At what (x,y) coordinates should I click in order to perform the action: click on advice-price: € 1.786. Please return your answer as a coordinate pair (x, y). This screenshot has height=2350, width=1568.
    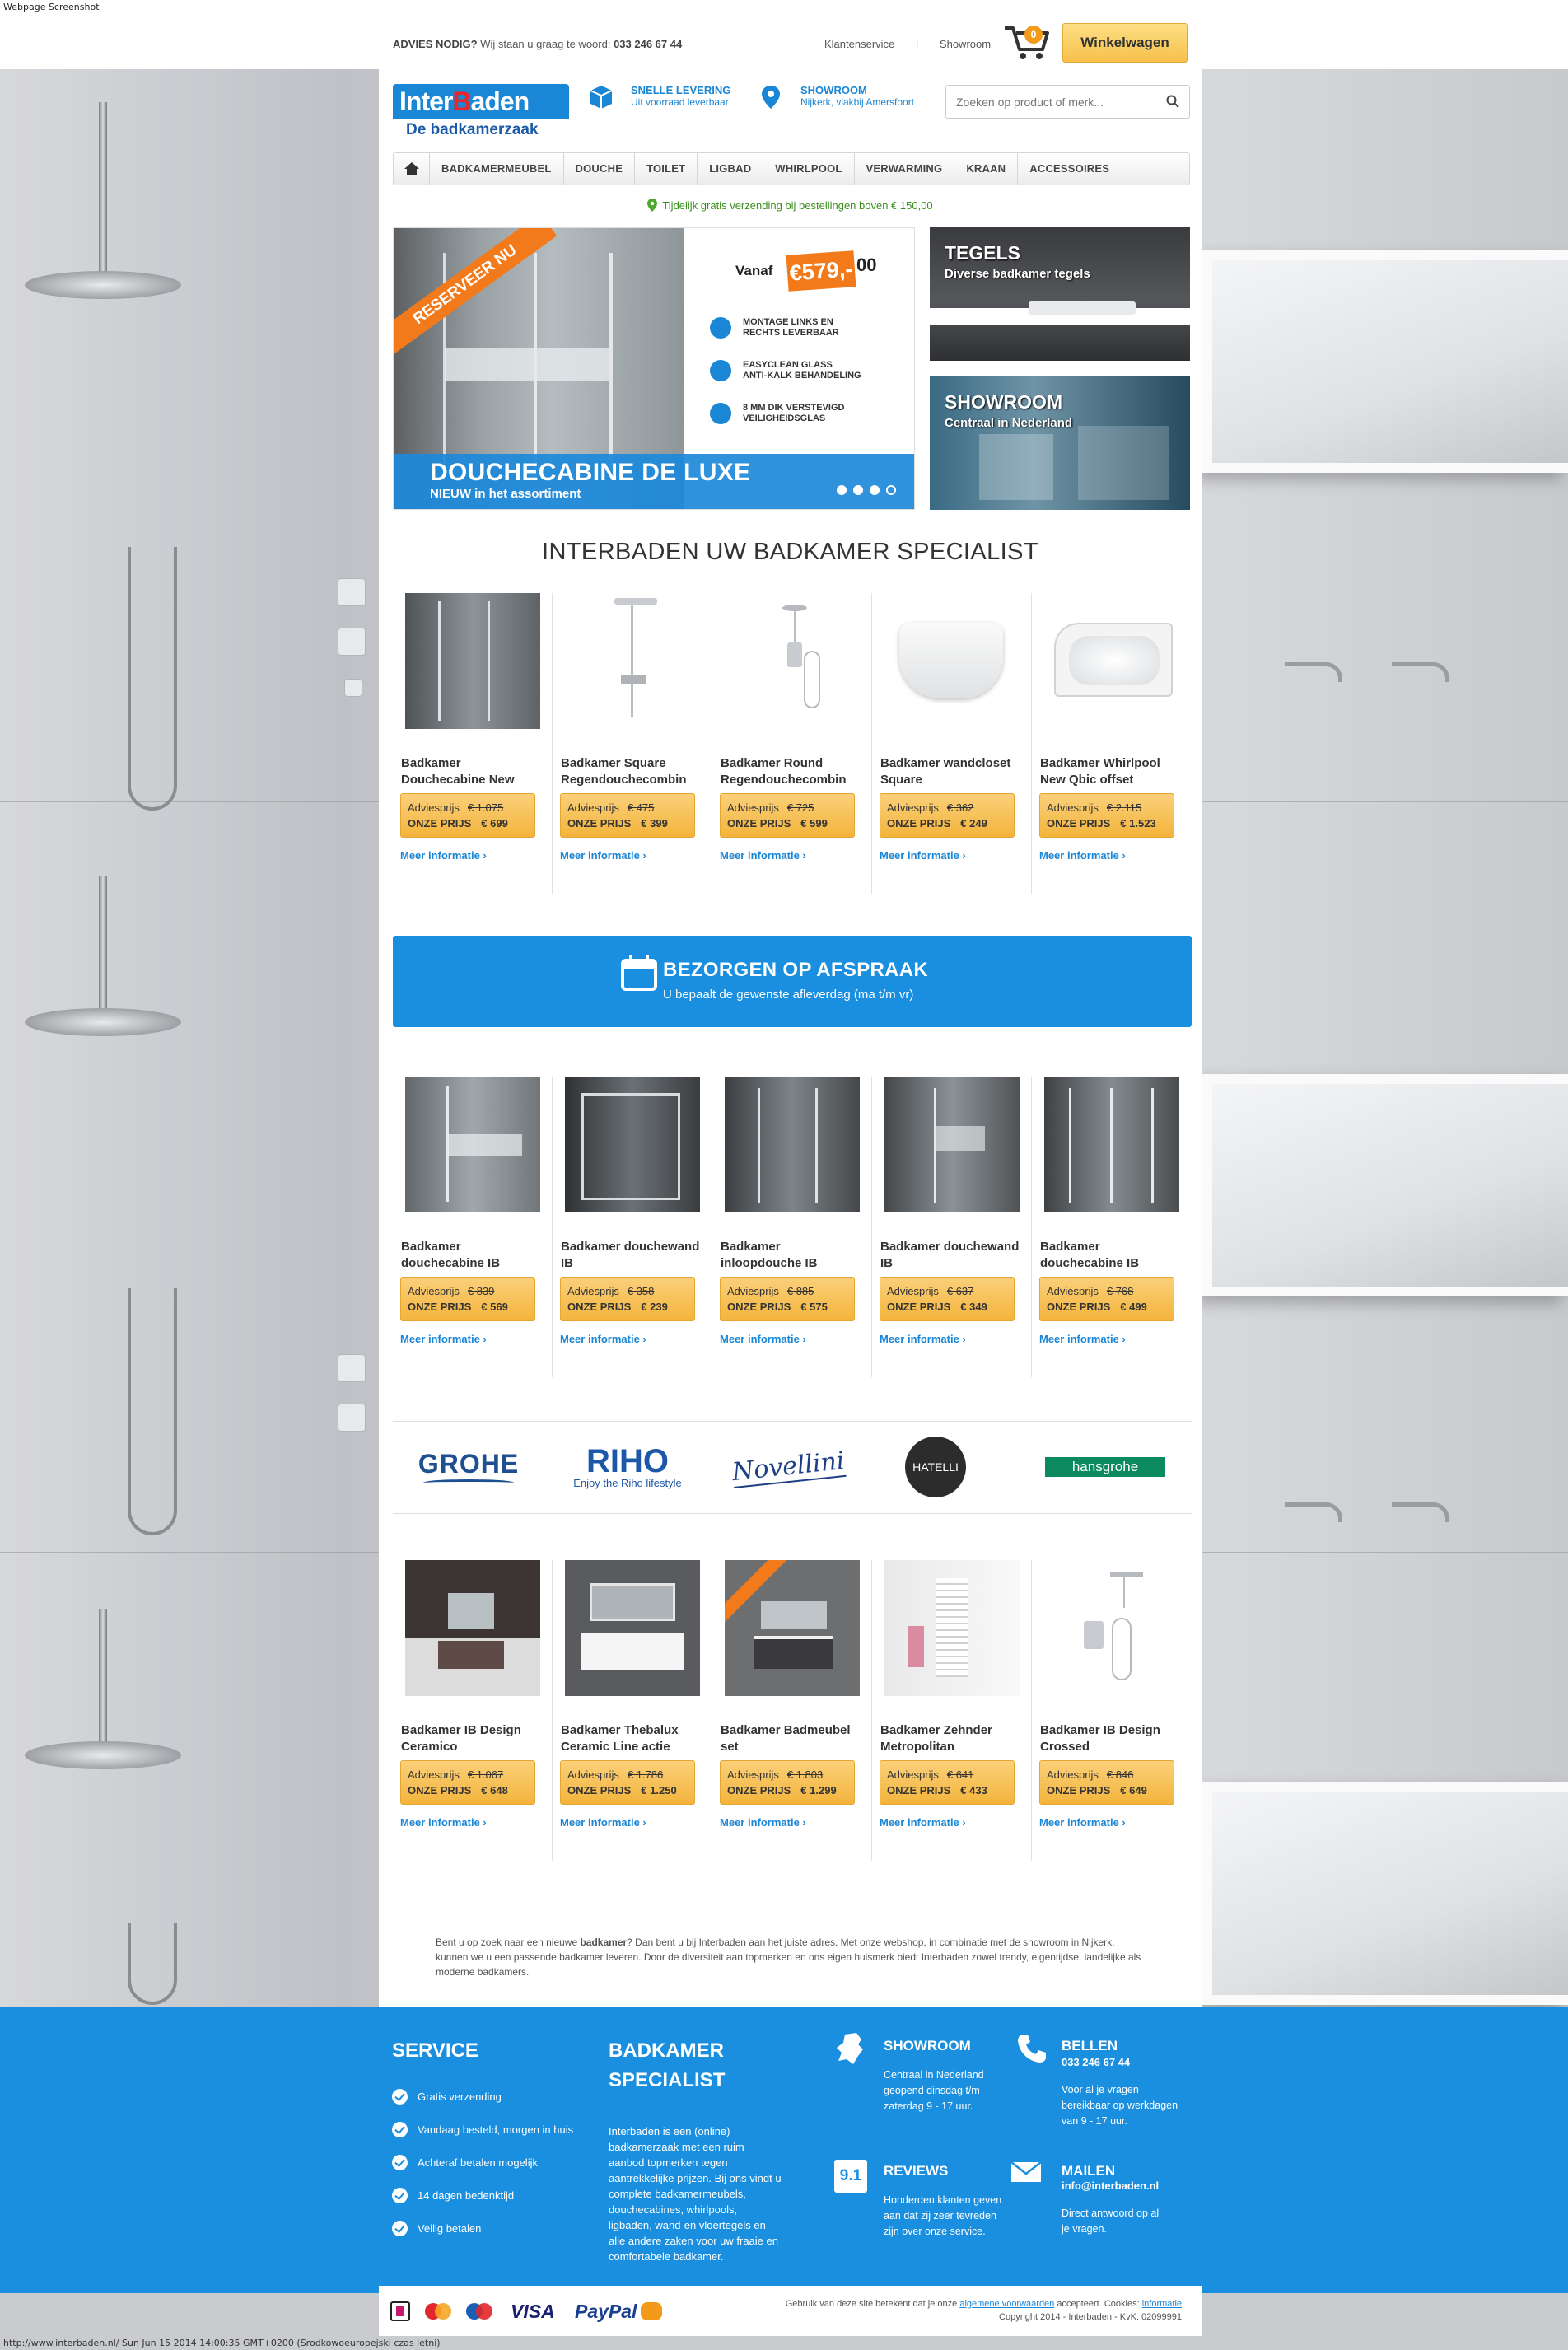
    Looking at the image, I should click on (645, 1775).